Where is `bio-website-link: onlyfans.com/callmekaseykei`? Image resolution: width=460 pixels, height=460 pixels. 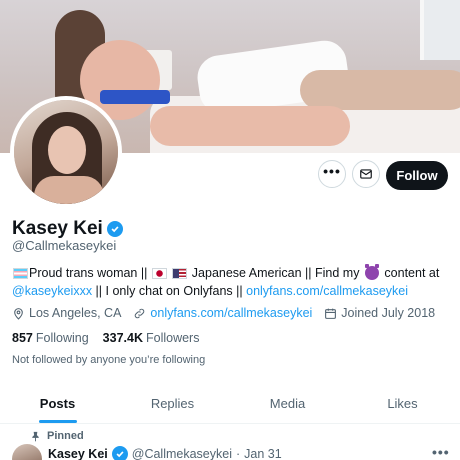 bio-website-link: onlyfans.com/callmekaseykei is located at coordinates (327, 291).